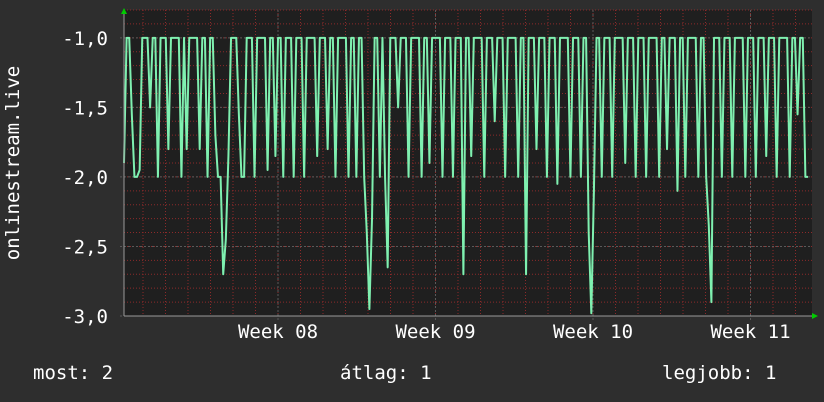 The width and height of the screenshot is (824, 402). What do you see at coordinates (719, 373) in the screenshot?
I see `best-value: legjobb: 1` at bounding box center [719, 373].